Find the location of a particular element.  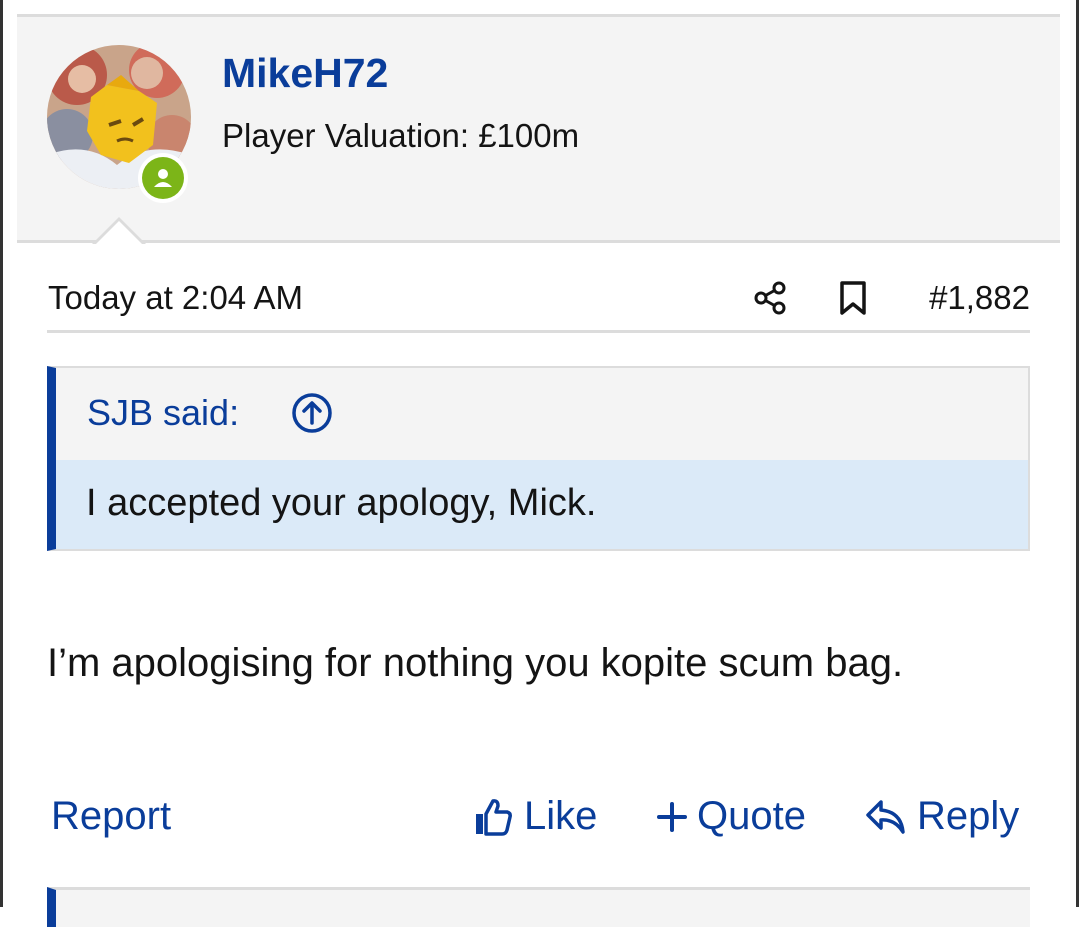

plus-icon is located at coordinates (672, 816).